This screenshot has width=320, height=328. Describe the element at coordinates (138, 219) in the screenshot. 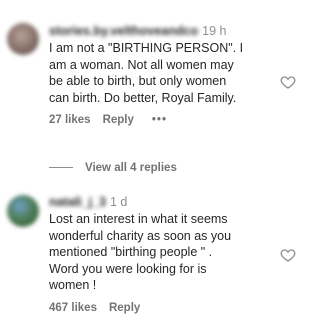

I see `comment-text-line: Lost an interest in what it seems` at that location.